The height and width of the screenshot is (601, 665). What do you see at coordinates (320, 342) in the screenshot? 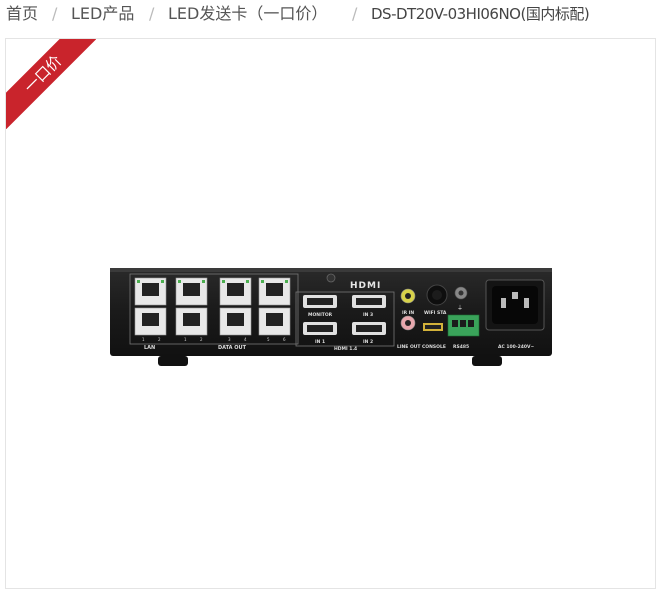
I see `in1-label: IN 1` at bounding box center [320, 342].